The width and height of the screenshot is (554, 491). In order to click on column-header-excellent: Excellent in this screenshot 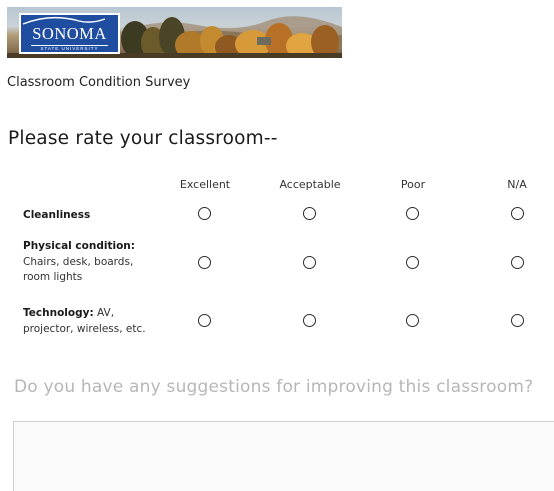, I will do `click(205, 184)`.